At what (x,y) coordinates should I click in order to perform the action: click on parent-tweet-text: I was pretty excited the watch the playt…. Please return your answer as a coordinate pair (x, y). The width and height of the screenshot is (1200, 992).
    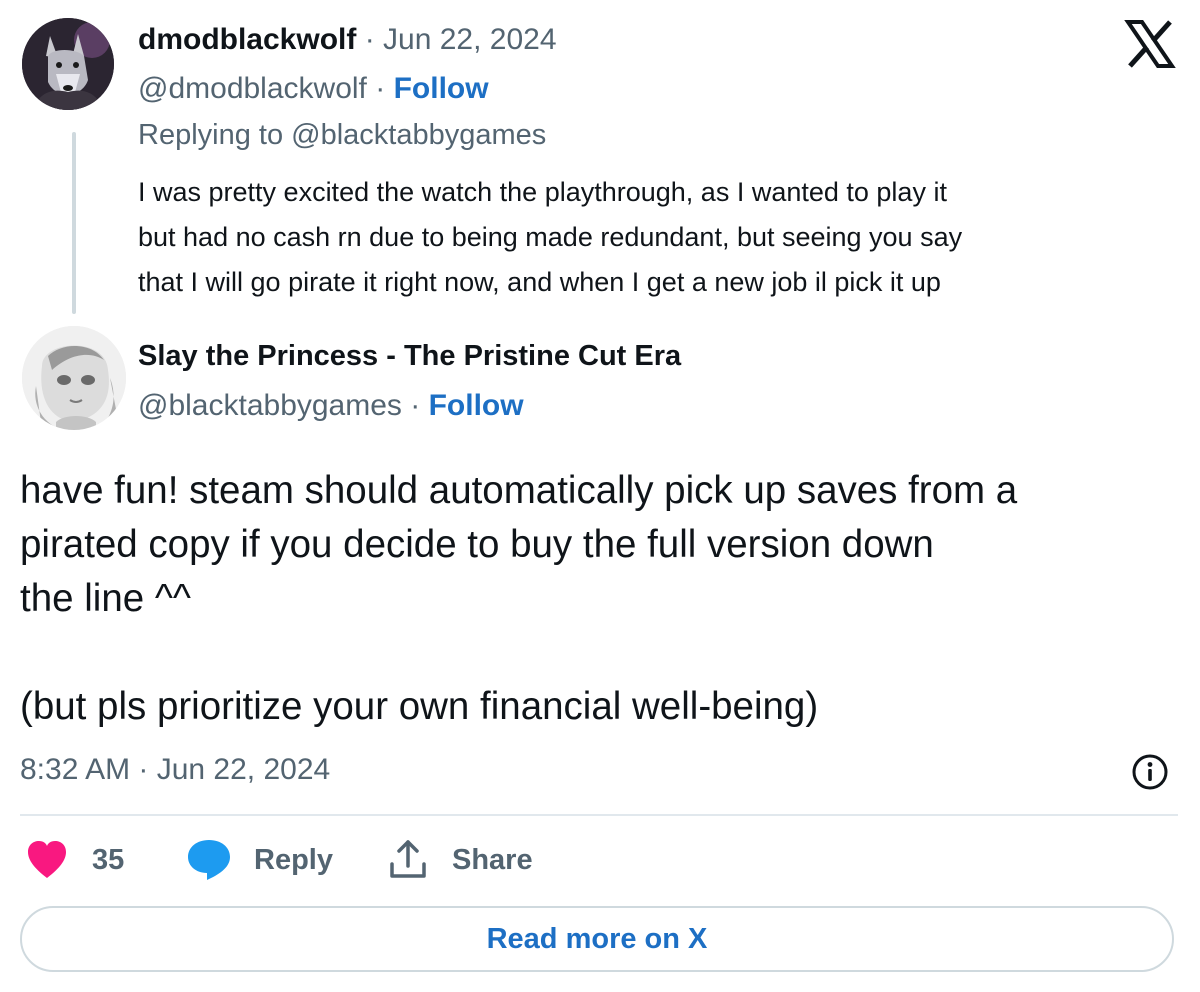
    Looking at the image, I should click on (658, 237).